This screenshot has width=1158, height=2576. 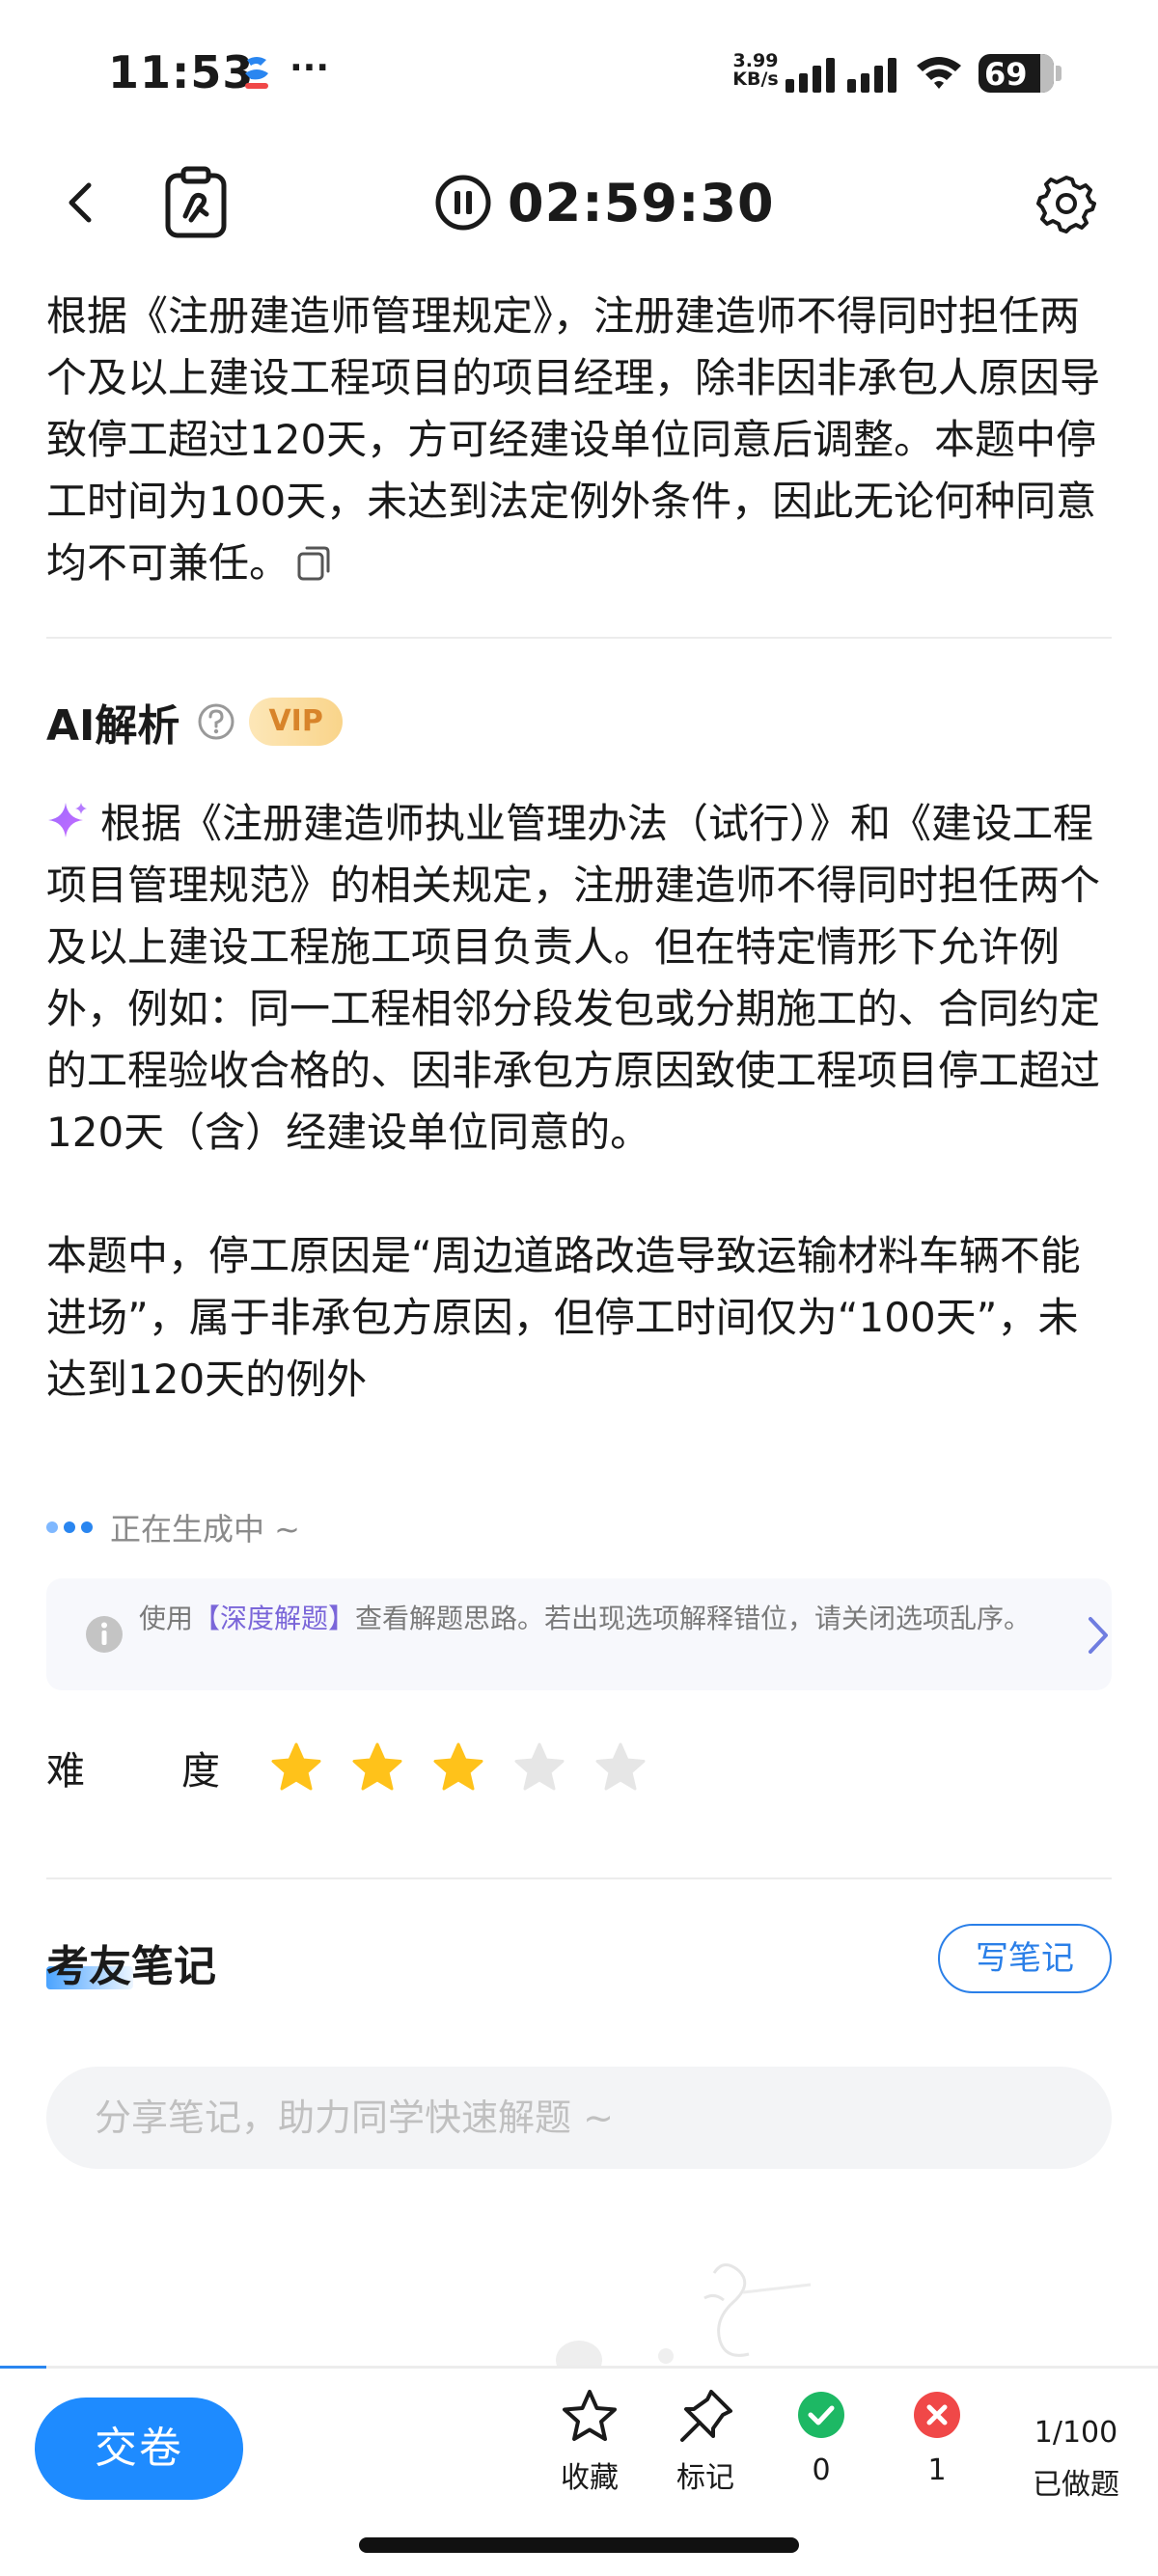 What do you see at coordinates (937, 2470) in the screenshot?
I see `wrong-count-value: 1` at bounding box center [937, 2470].